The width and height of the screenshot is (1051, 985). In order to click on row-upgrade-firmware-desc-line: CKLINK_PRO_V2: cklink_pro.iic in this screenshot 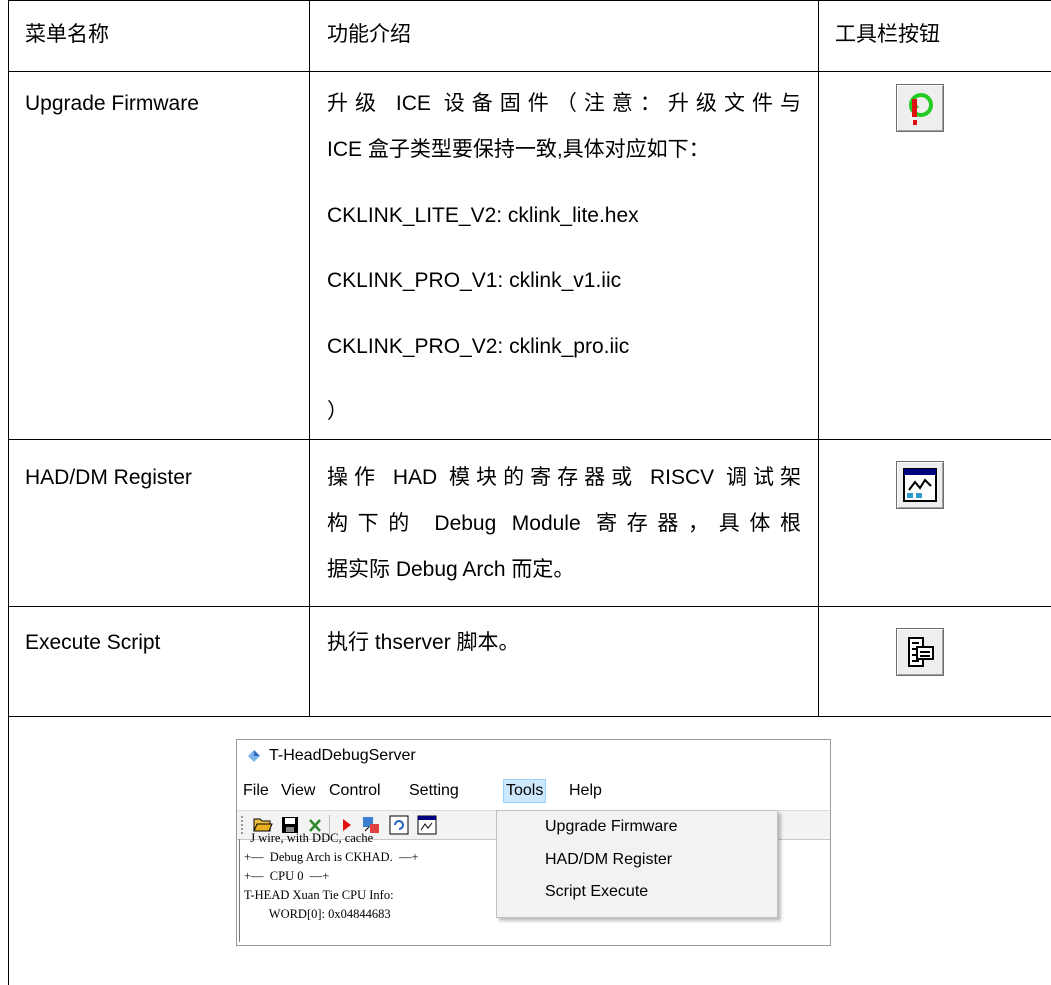, I will do `click(478, 346)`.